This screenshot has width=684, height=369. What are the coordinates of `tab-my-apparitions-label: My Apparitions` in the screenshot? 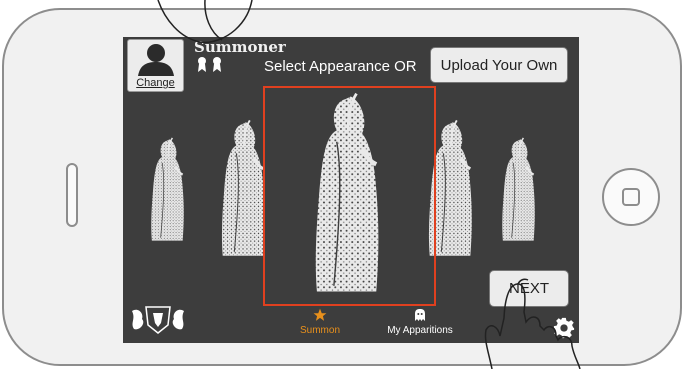 It's located at (420, 330).